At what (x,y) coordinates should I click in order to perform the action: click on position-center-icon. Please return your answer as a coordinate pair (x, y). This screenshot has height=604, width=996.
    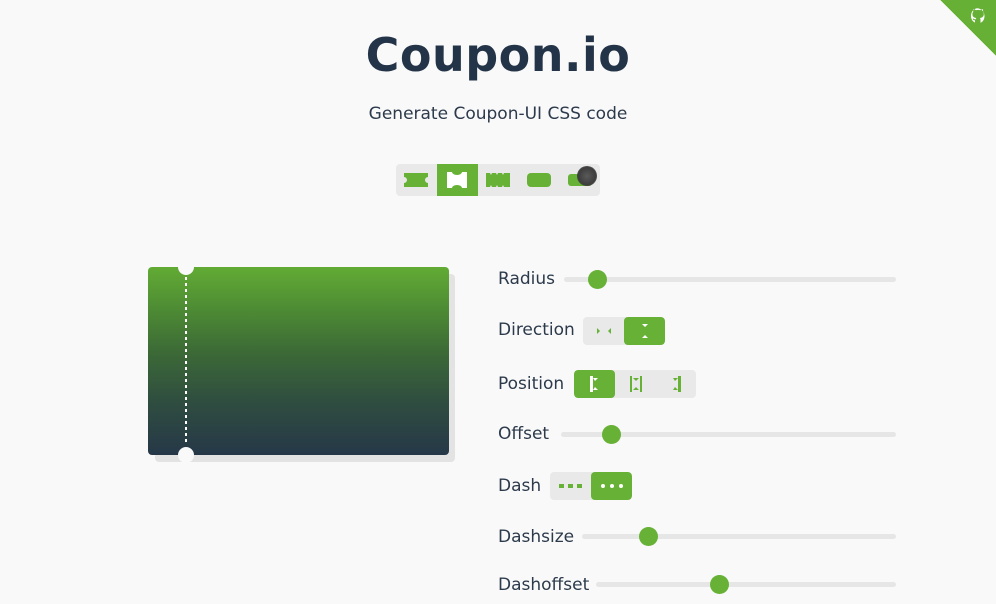
    Looking at the image, I should click on (635, 384).